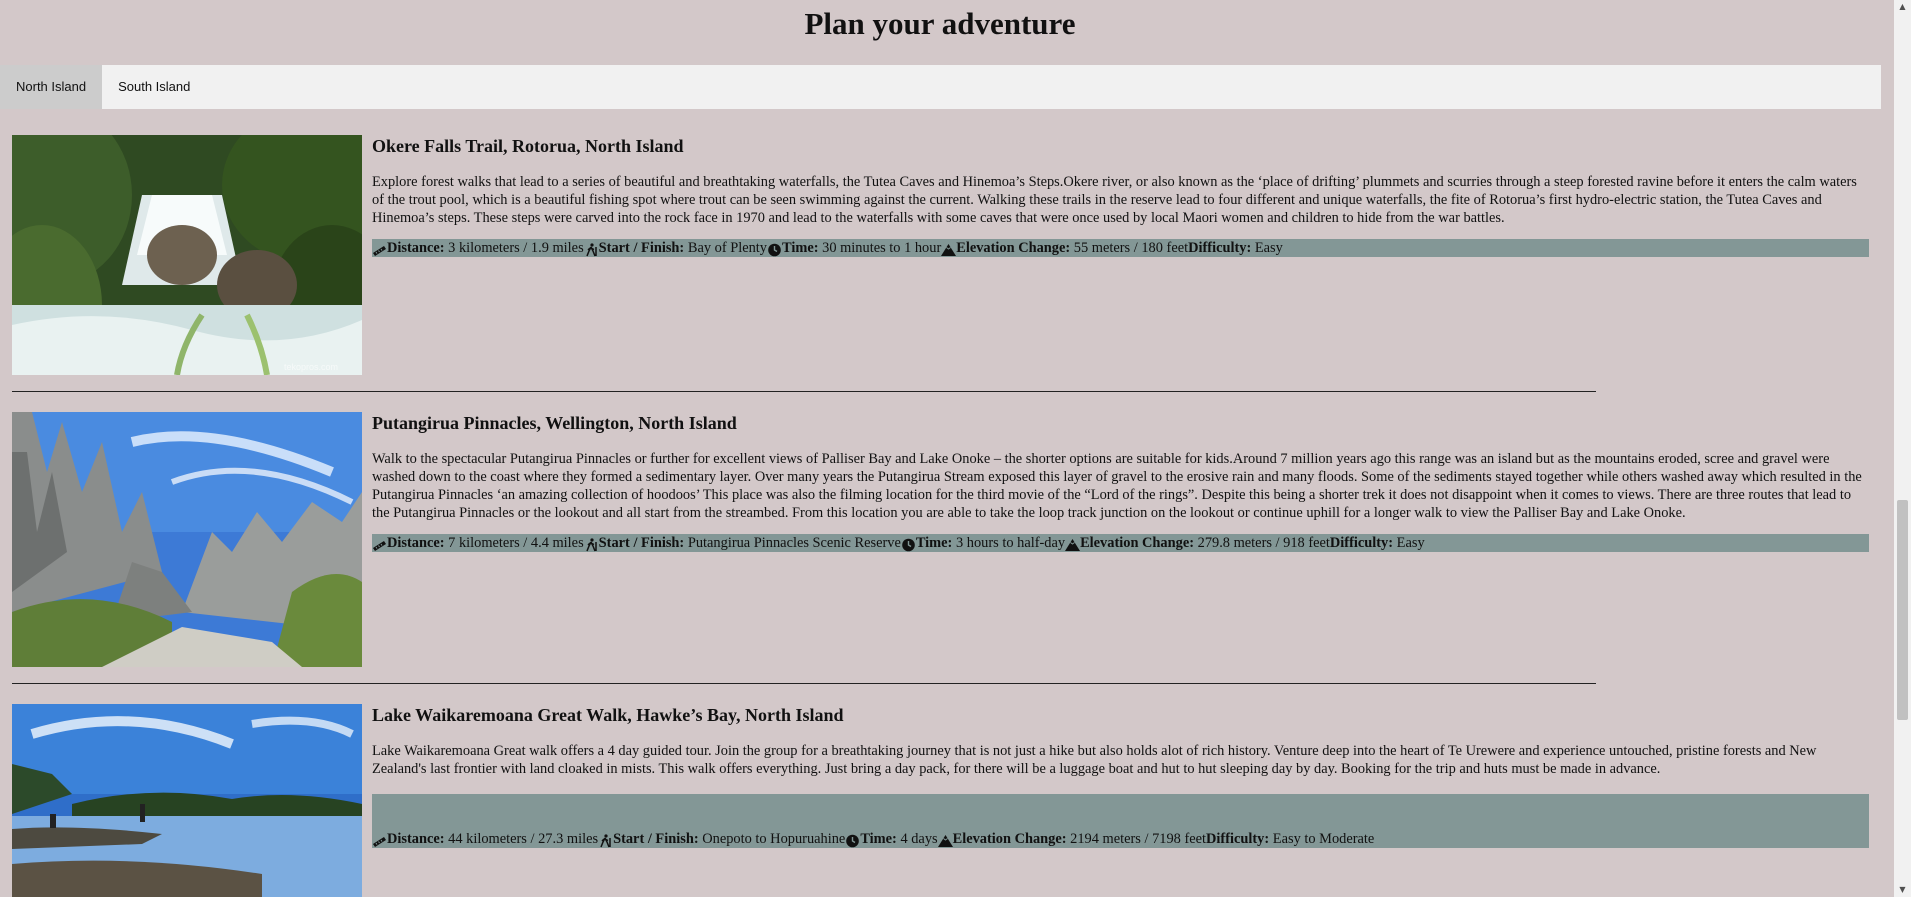  What do you see at coordinates (516, 248) in the screenshot?
I see `distance-value: 3 kilometers / 1.9 miles` at bounding box center [516, 248].